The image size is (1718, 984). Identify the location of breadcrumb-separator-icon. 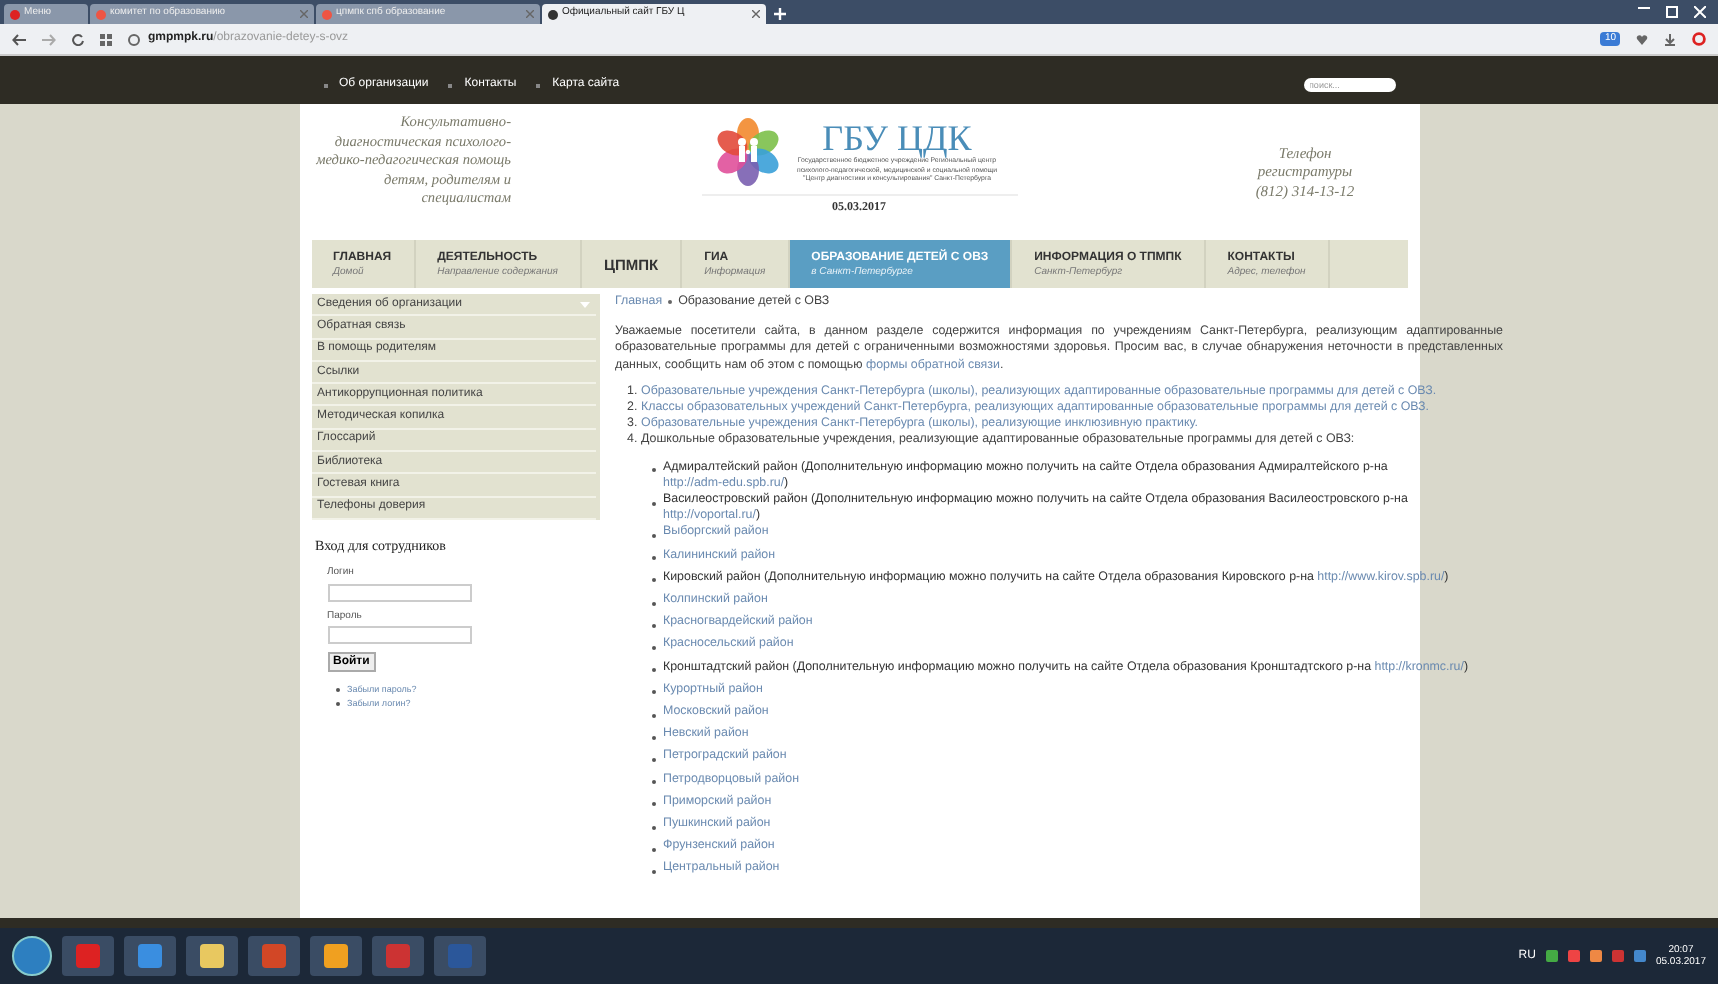
(670, 302).